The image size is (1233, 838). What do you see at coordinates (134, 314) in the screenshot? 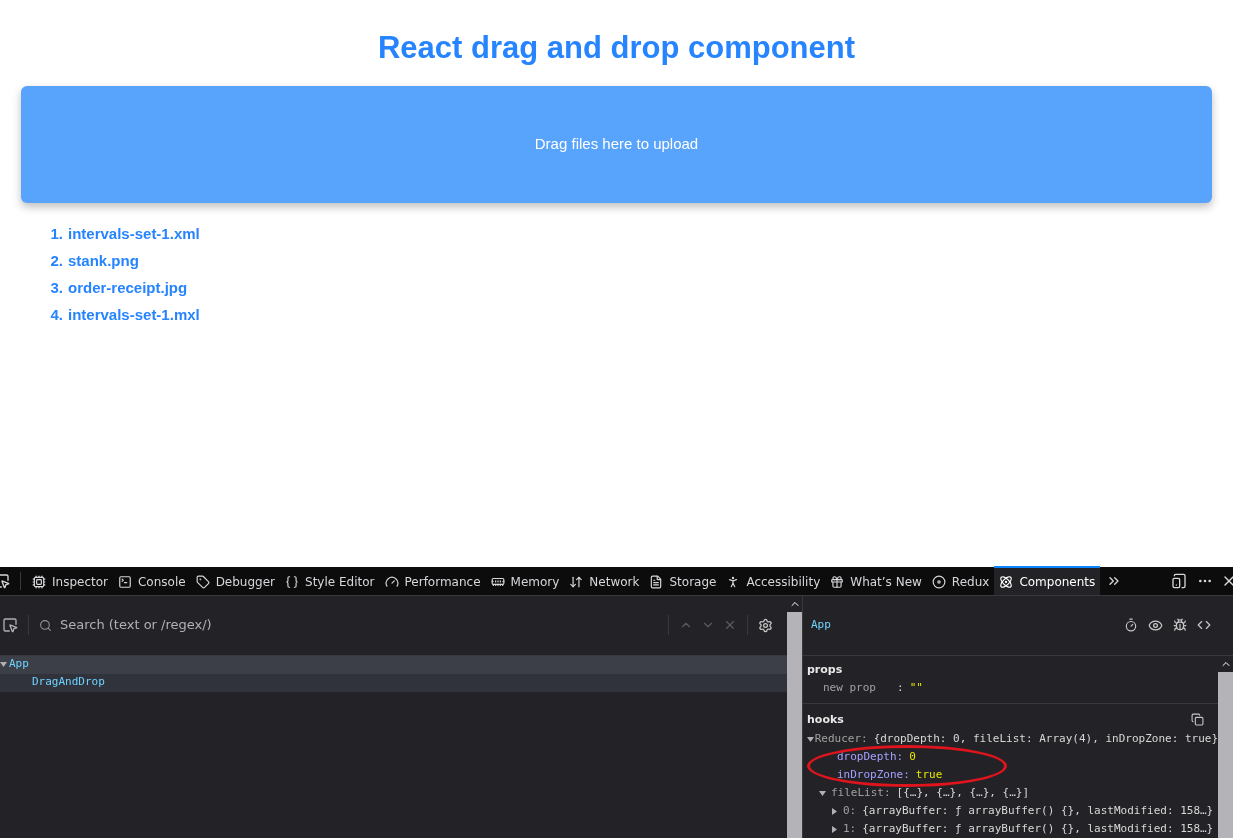
I see `file-name: intervals-set-1.mxl` at bounding box center [134, 314].